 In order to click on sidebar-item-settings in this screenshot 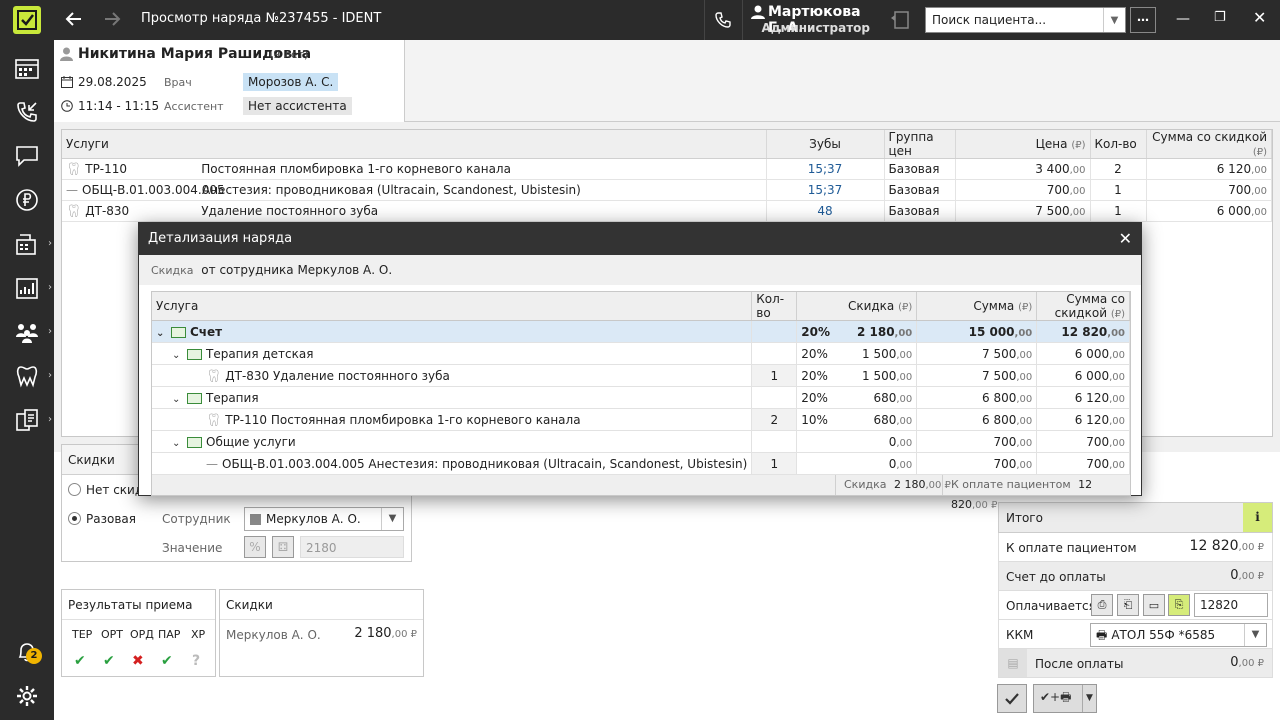, I will do `click(27, 696)`.